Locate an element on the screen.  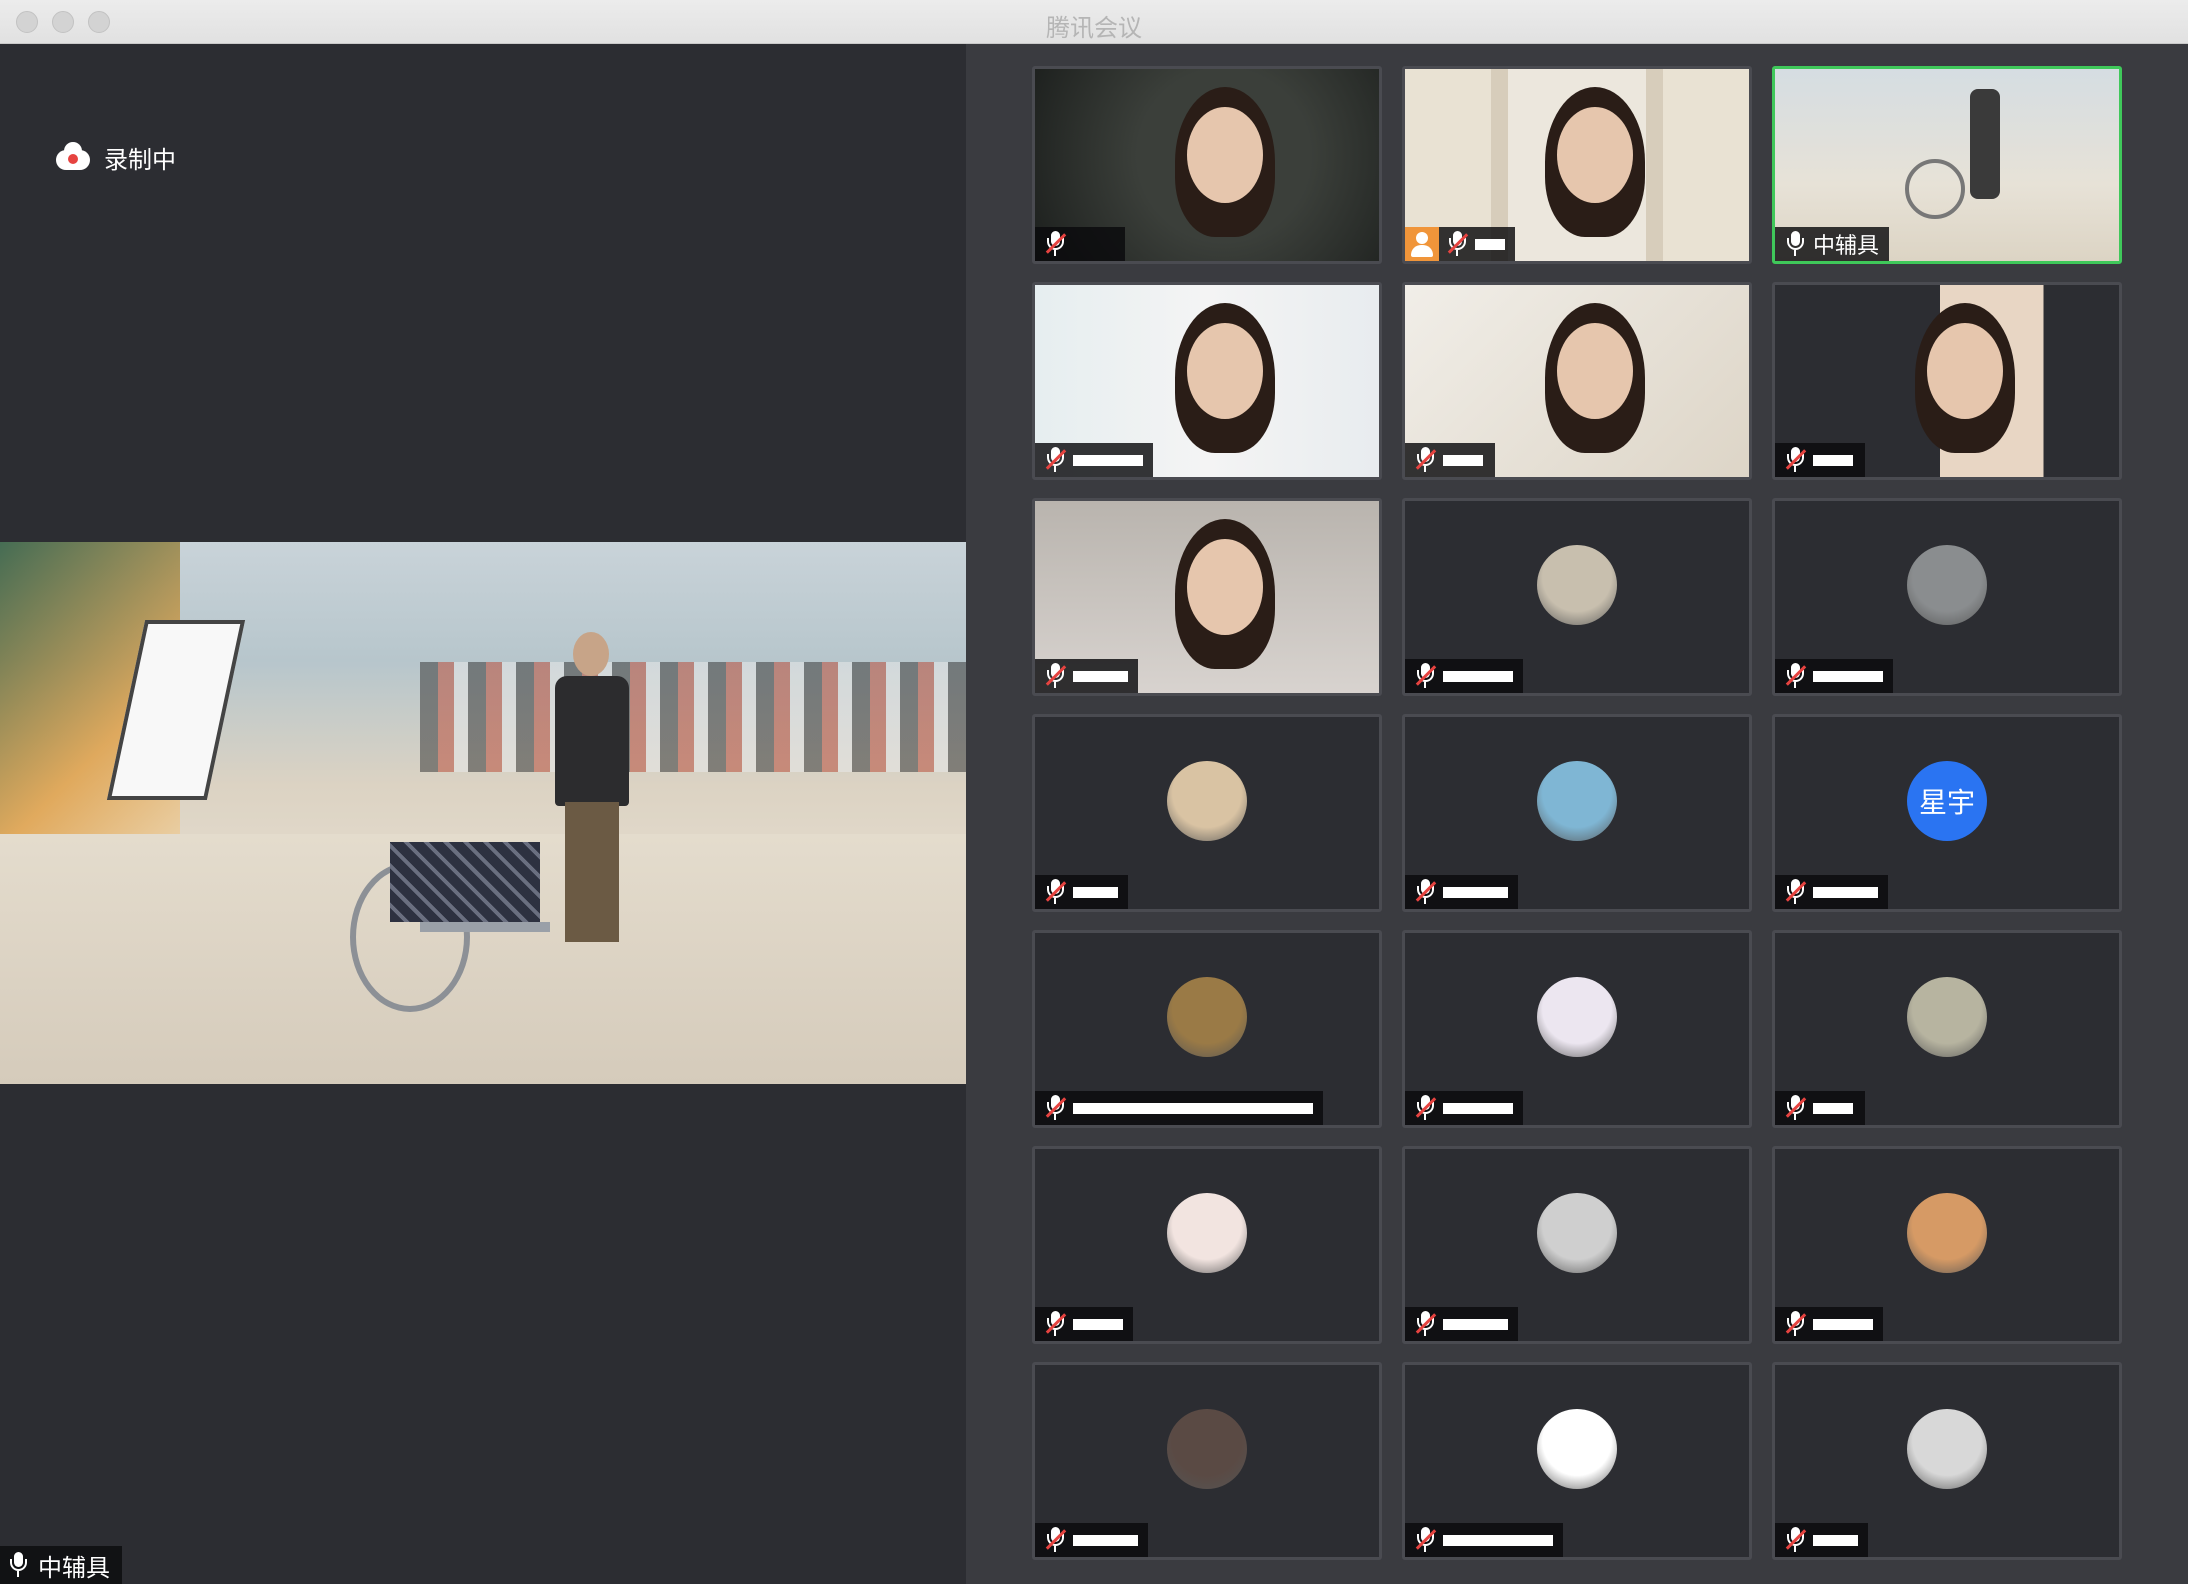
window-titlebar: 腾讯会议 is located at coordinates (1094, 22).